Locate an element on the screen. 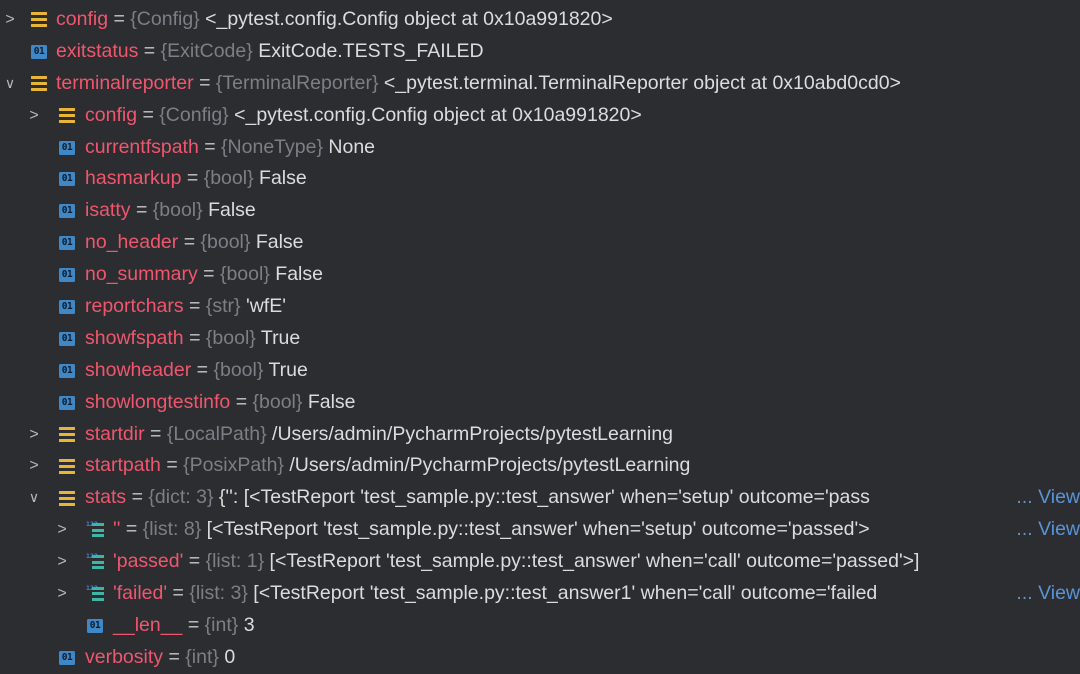  variable-row: 01 hasmarkup = {bool} False is located at coordinates (540, 179).